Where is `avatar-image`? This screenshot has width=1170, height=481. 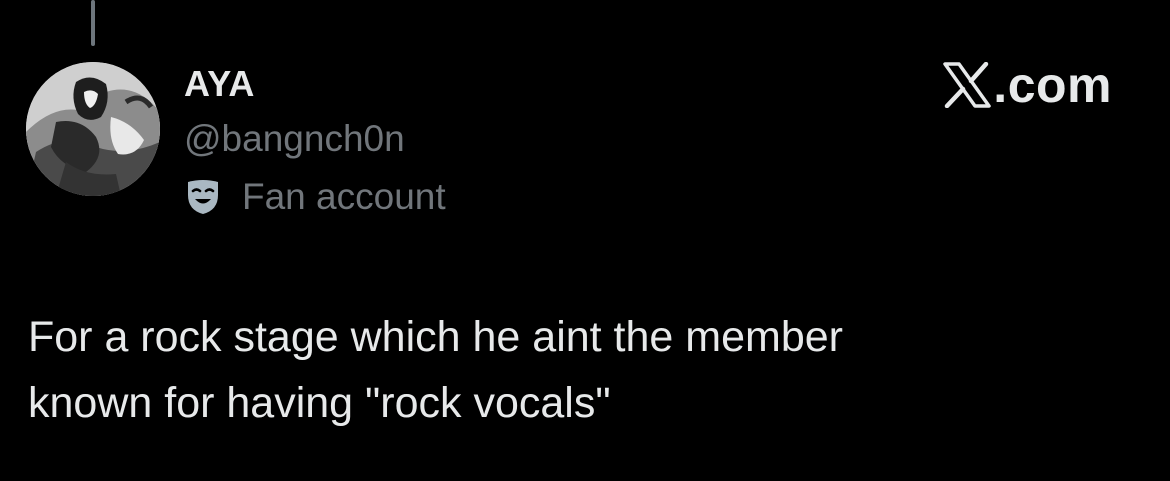
avatar-image is located at coordinates (93, 129).